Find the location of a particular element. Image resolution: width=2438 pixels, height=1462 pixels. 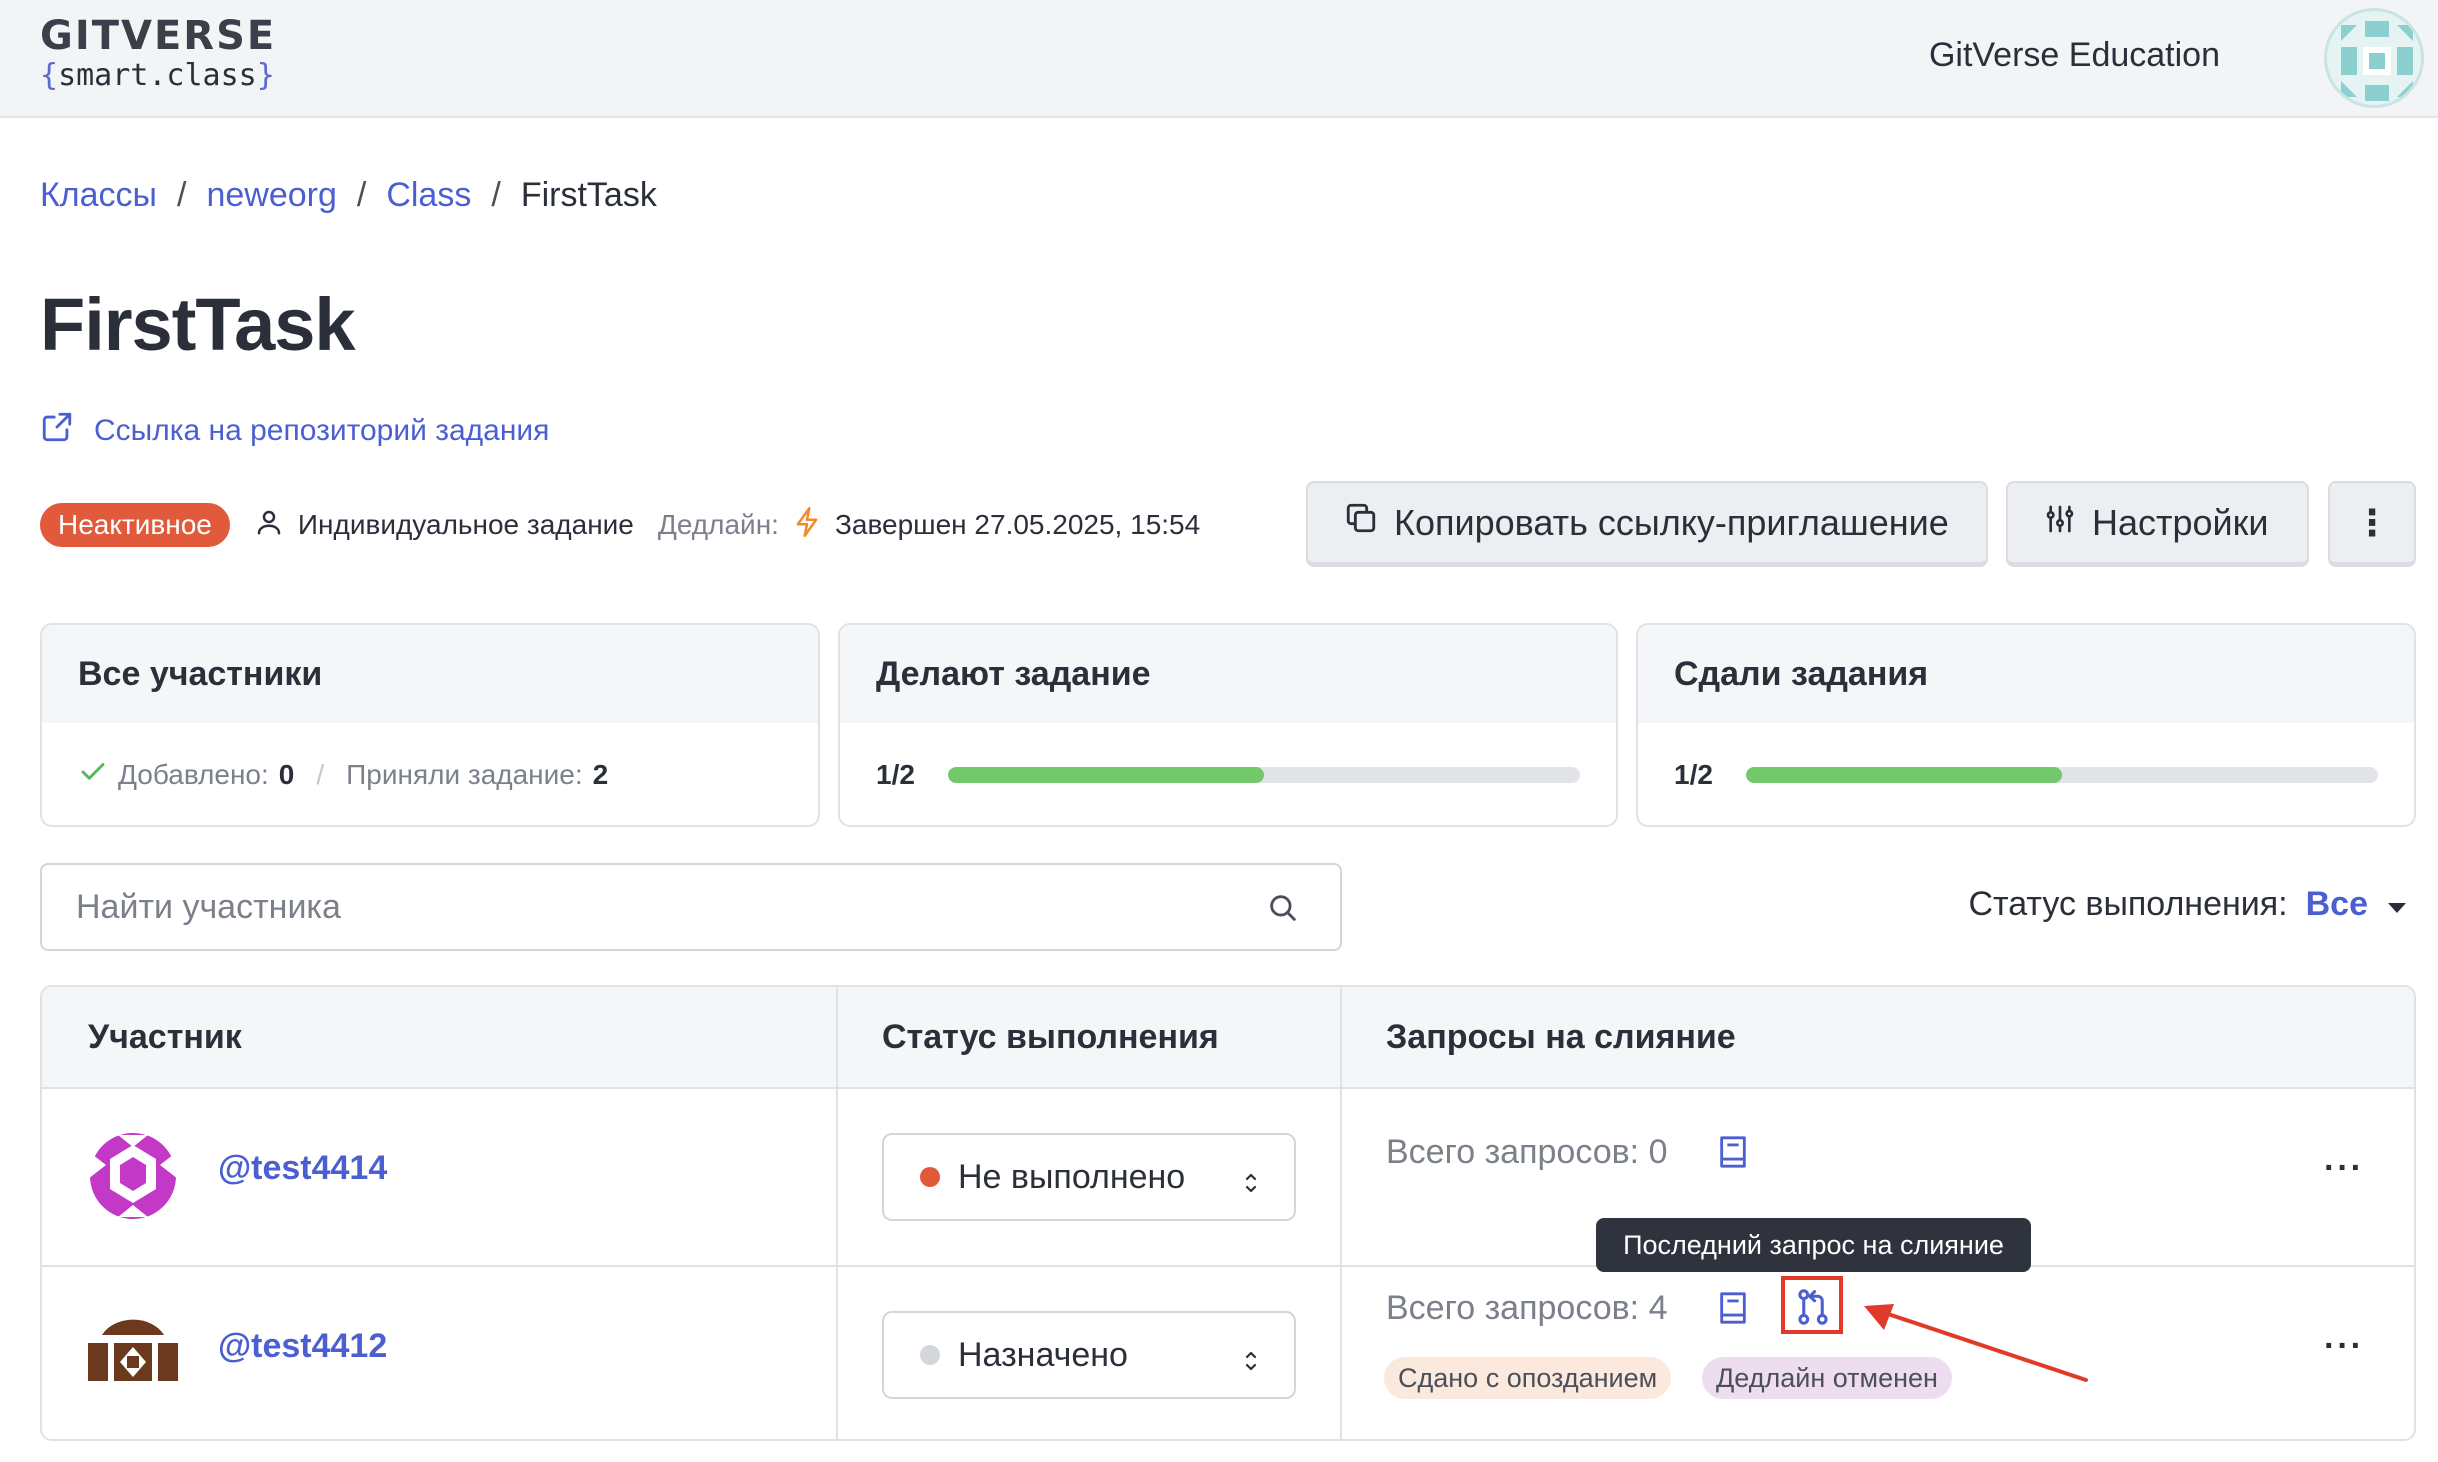

status-select: Назначено is located at coordinates (1089, 1355).